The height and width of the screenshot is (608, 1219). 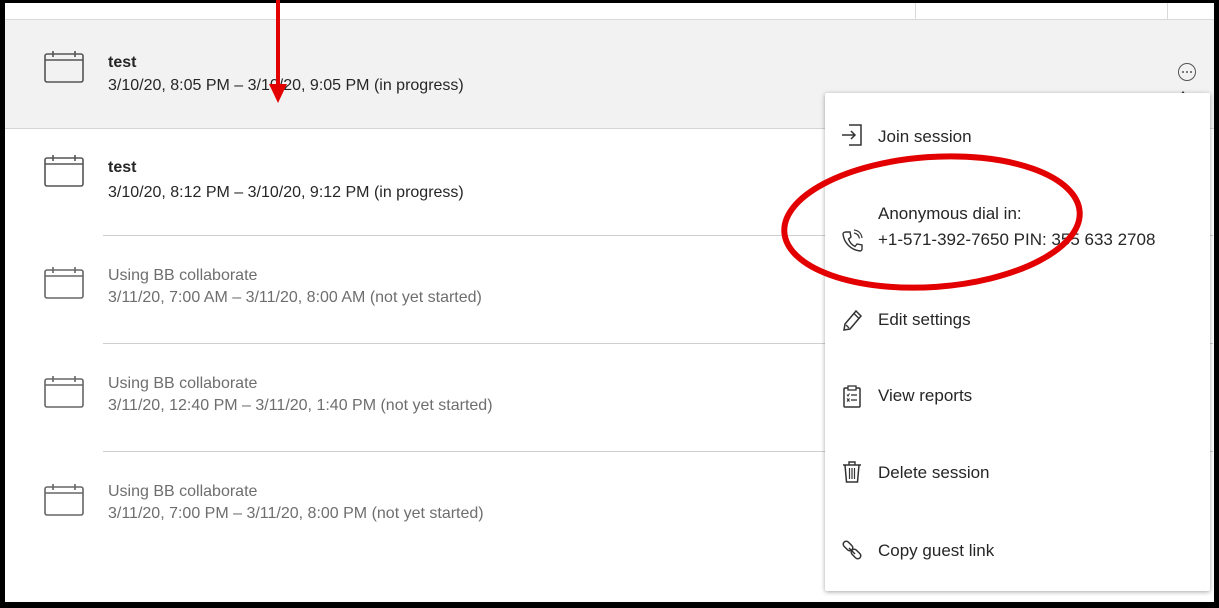 I want to click on annotation-arrow-head, so click(x=278, y=93).